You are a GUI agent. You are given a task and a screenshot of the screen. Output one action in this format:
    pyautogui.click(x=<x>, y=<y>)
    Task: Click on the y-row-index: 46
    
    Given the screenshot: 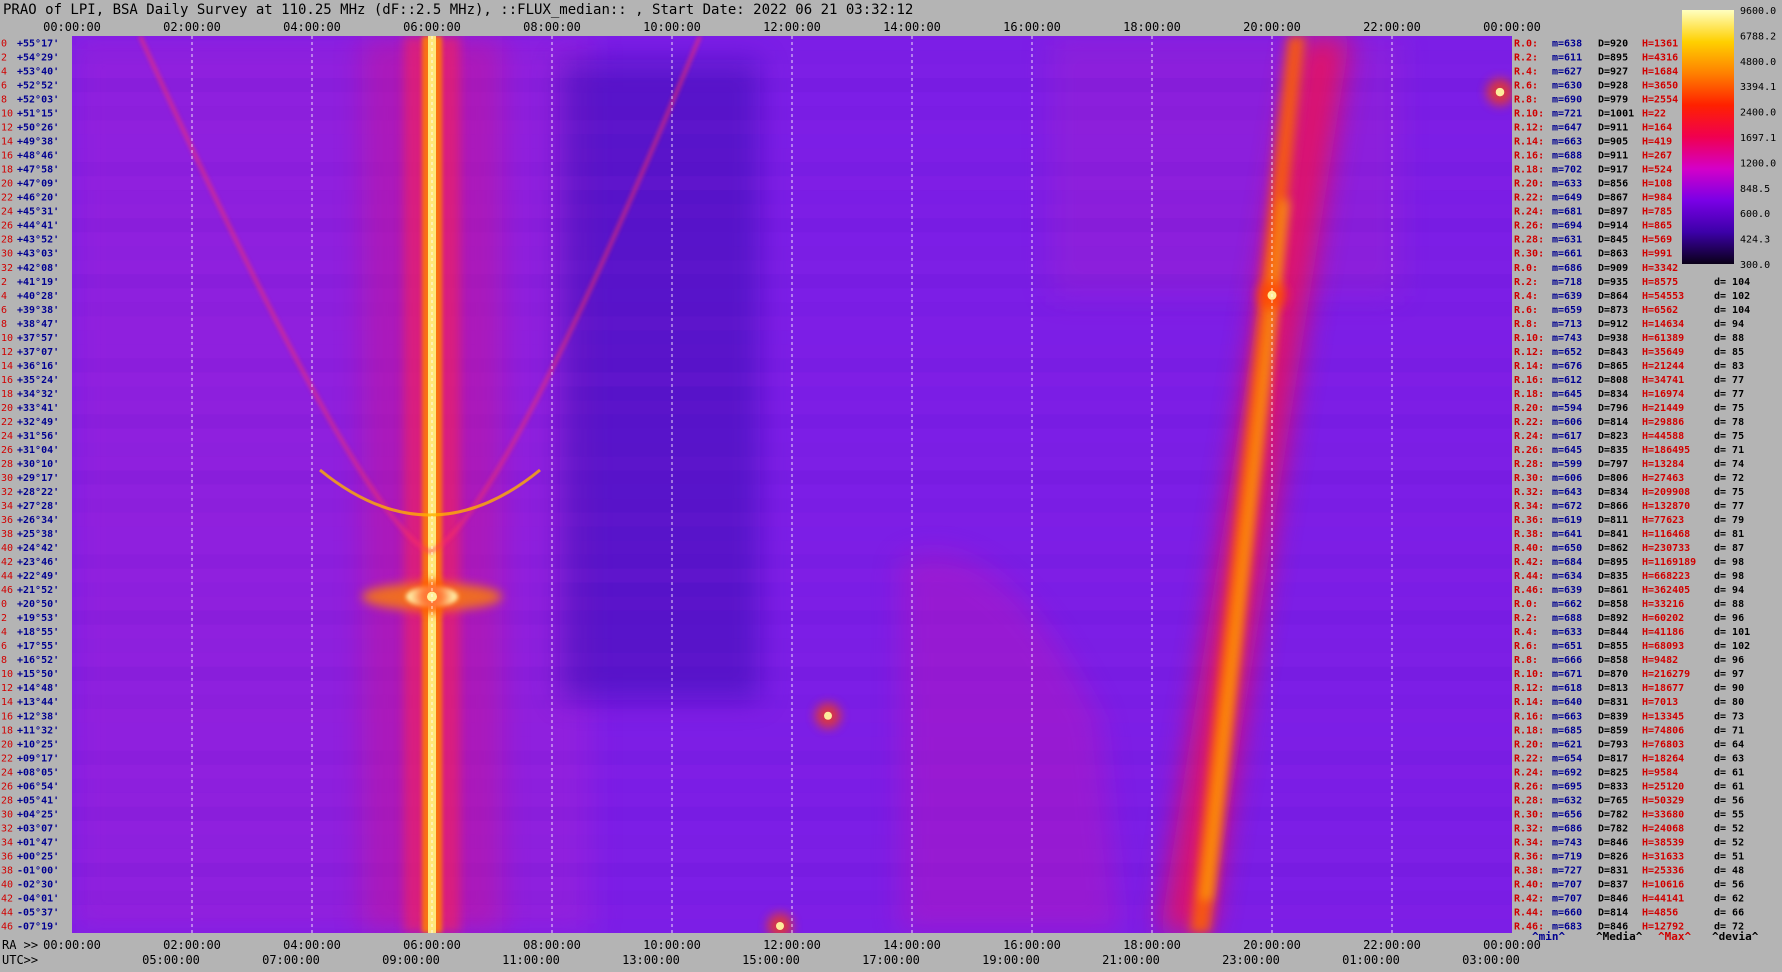 What is the action you would take?
    pyautogui.click(x=7, y=590)
    